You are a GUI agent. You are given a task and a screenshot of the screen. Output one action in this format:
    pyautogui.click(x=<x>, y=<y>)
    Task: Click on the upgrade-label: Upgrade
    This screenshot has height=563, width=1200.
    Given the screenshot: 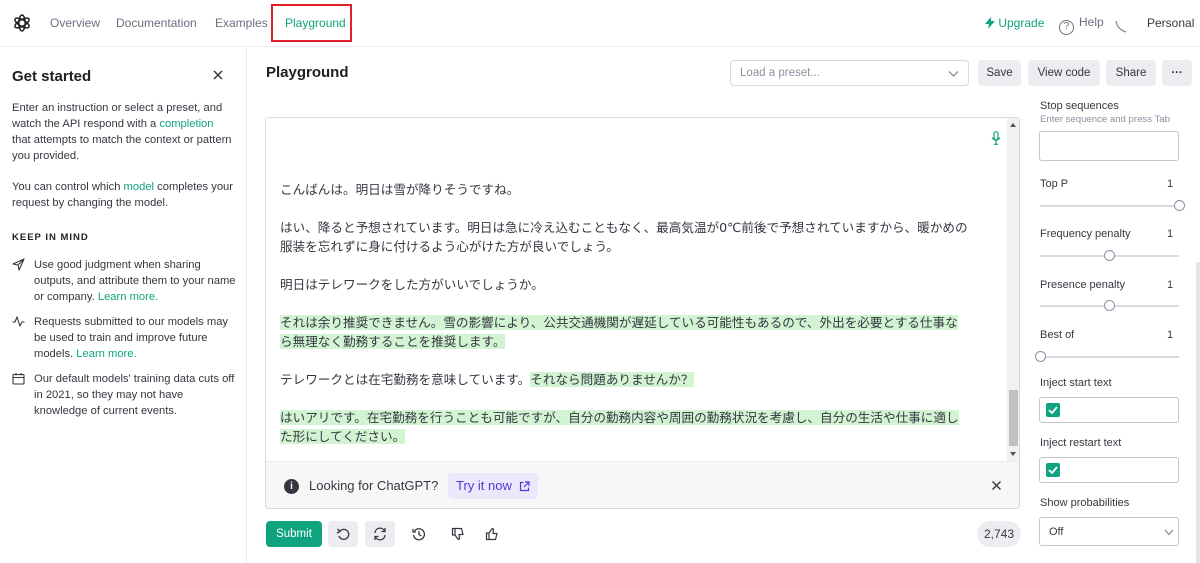 What is the action you would take?
    pyautogui.click(x=1021, y=23)
    